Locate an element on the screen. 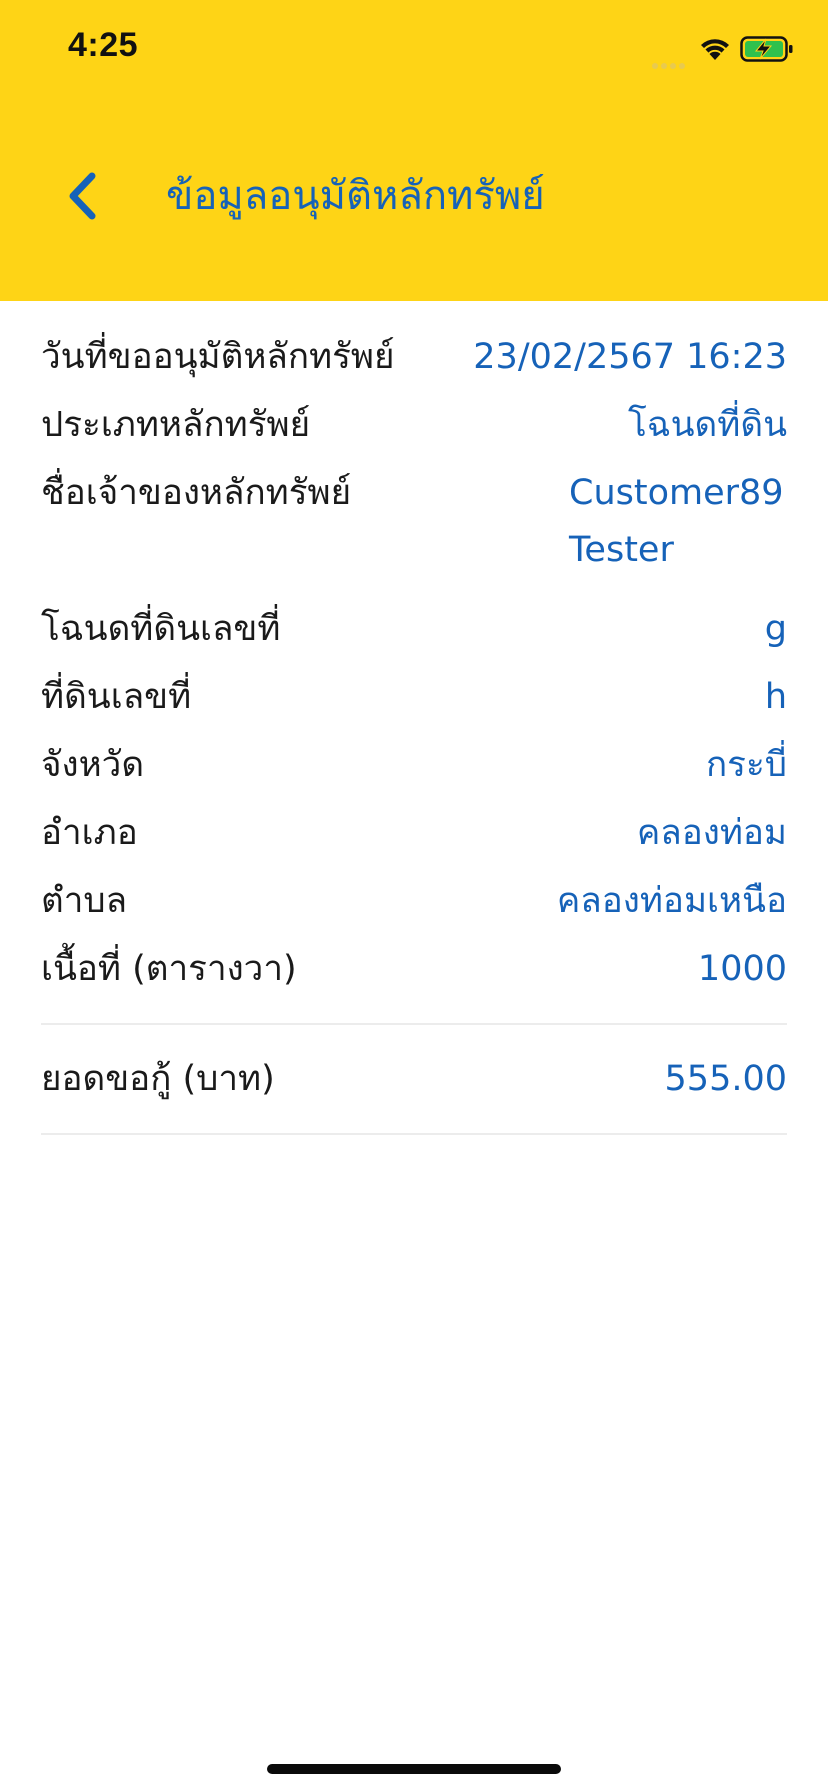 The image size is (828, 1792). battery-charging-icon is located at coordinates (766, 49).